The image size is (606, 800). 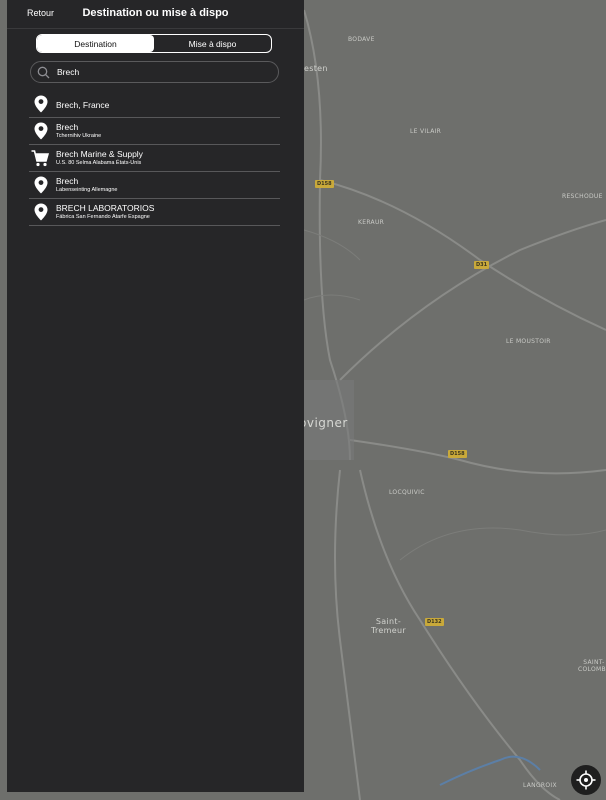 I want to click on map-place-label: esten, so click(x=316, y=68).